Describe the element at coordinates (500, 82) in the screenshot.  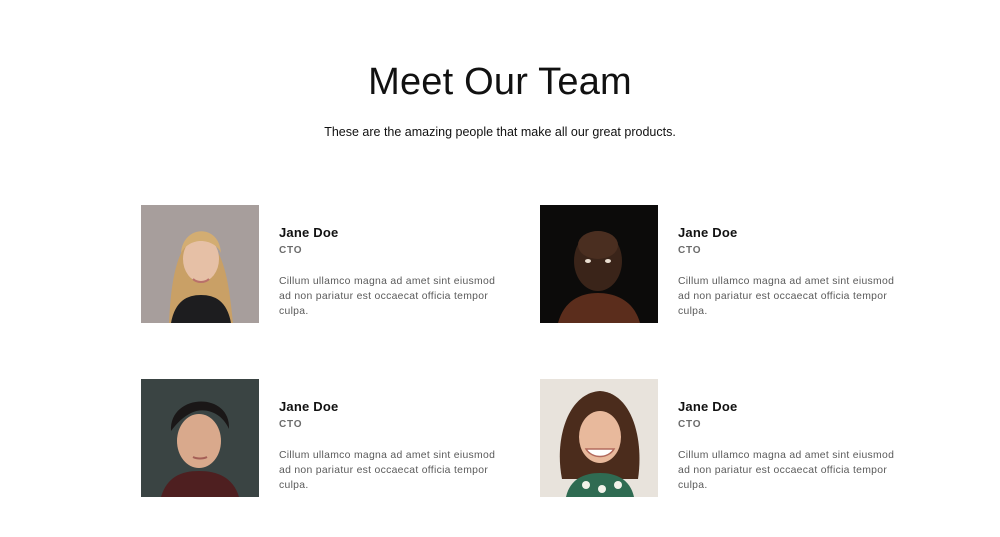
I see `page-title: Meet Our Team` at that location.